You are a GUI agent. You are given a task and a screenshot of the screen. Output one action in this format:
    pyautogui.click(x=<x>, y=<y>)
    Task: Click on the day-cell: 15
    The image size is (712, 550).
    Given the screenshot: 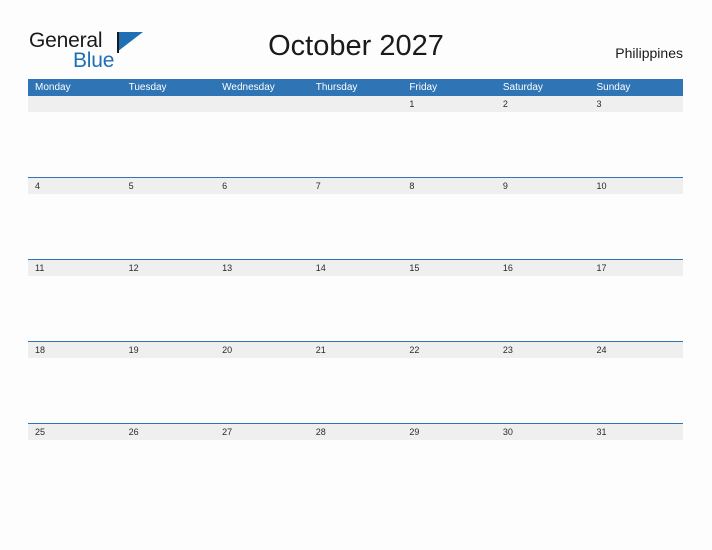 What is the action you would take?
    pyautogui.click(x=449, y=268)
    